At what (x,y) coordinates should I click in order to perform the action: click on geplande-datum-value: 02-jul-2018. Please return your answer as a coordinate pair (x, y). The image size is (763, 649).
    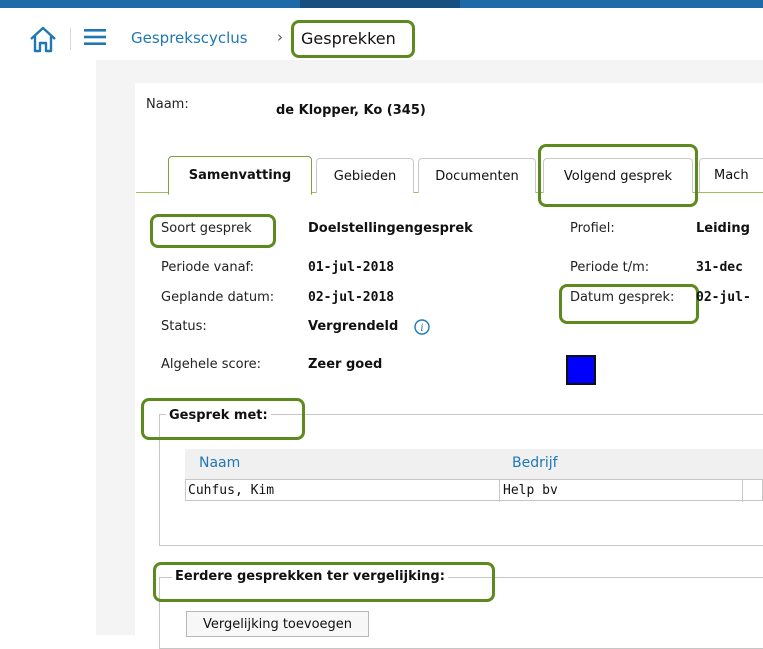
    Looking at the image, I should click on (351, 297).